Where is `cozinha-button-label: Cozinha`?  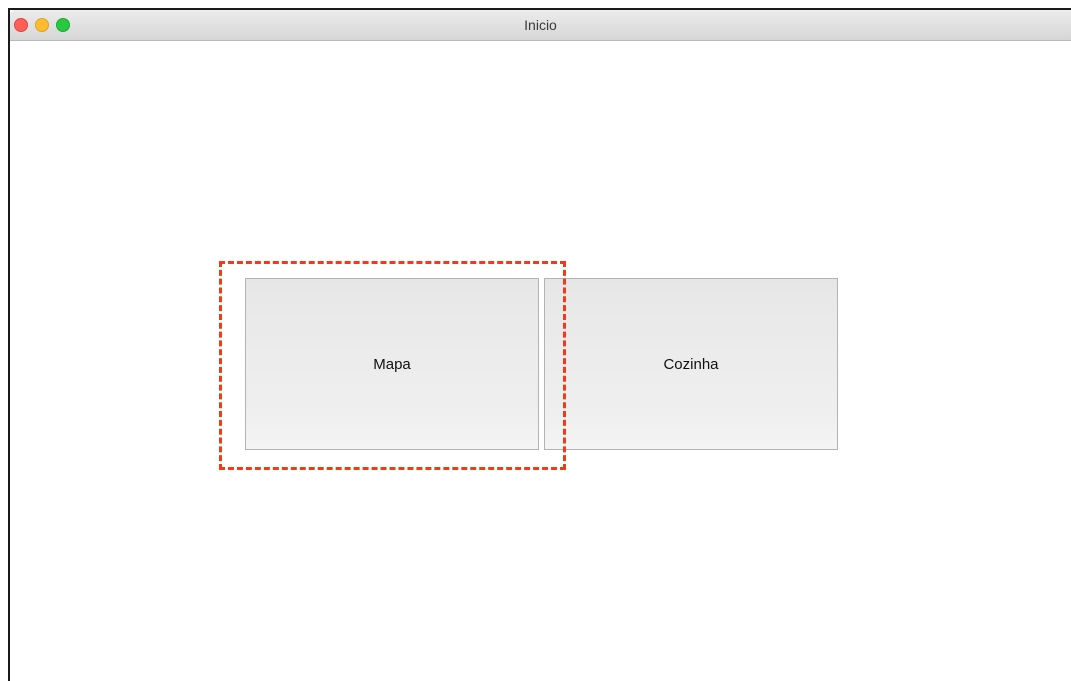
cozinha-button-label: Cozinha is located at coordinates (691, 364).